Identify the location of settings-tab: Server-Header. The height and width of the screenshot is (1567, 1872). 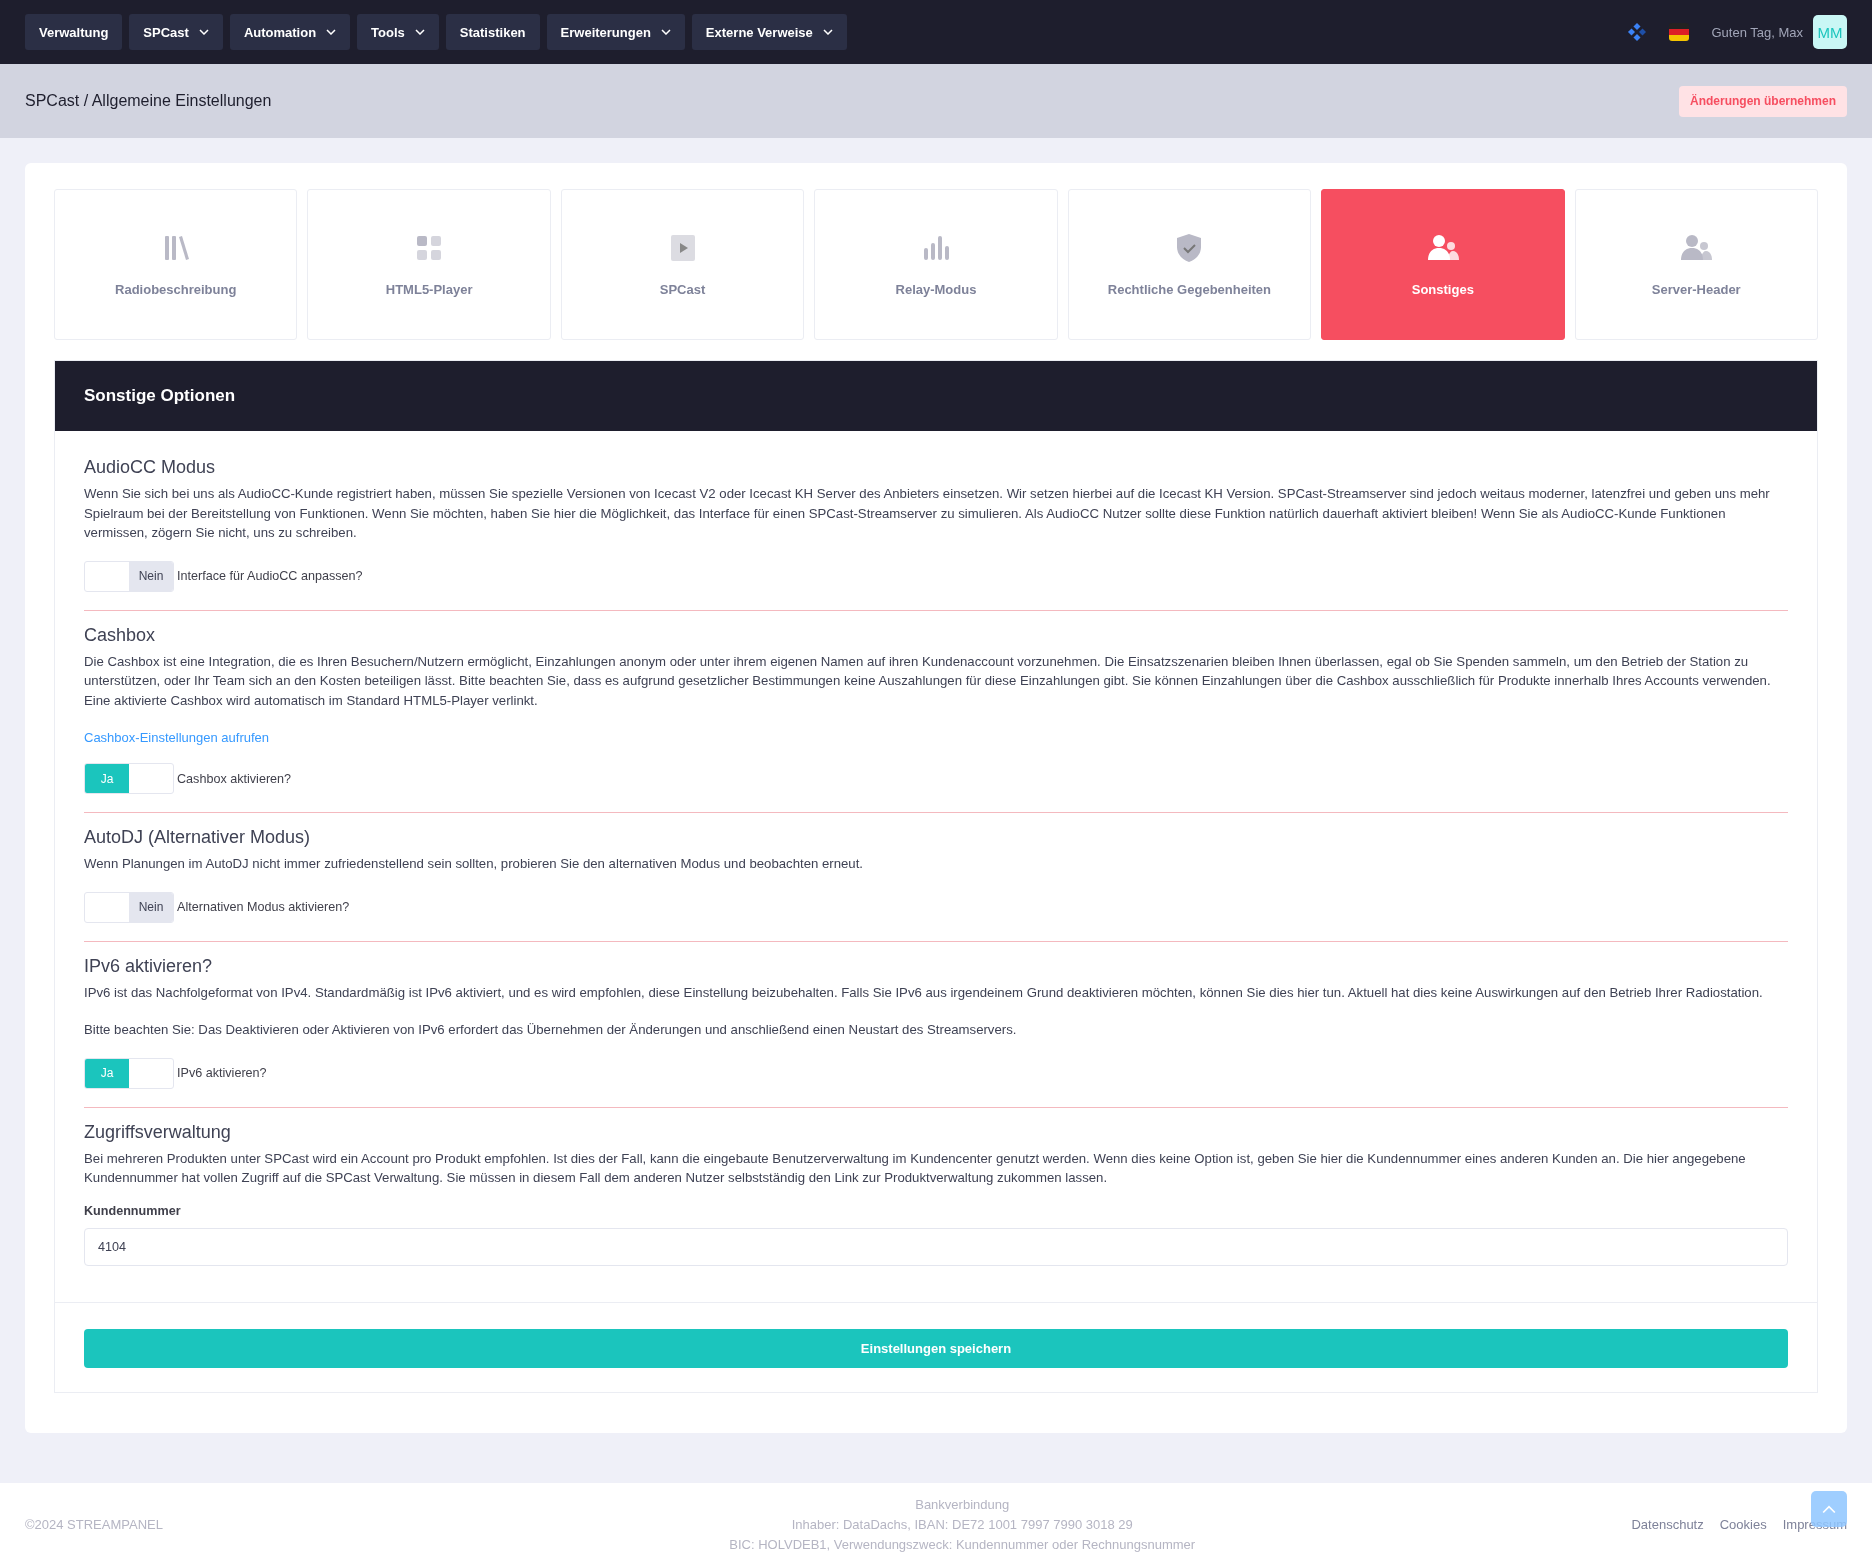
(1696, 264).